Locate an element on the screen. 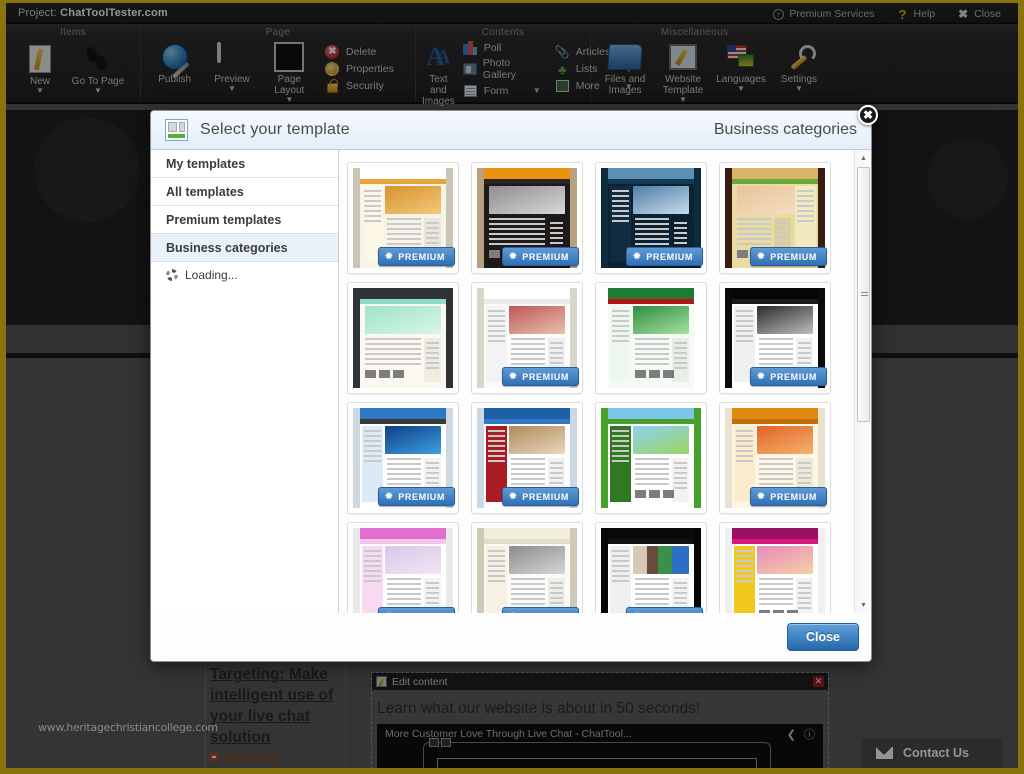  dialog-header: Select your template Business categories is located at coordinates (511, 130).